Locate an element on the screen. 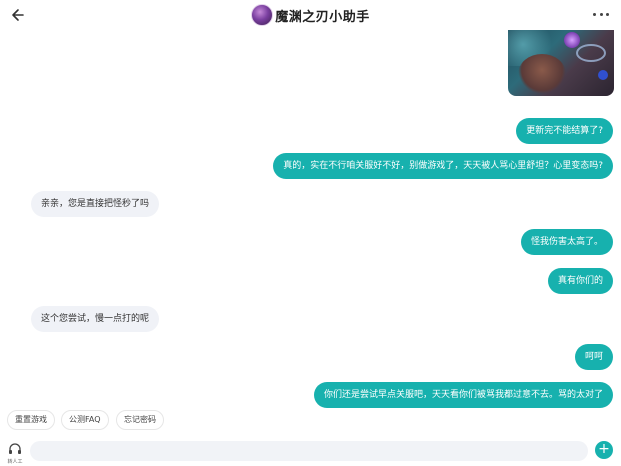 The height and width of the screenshot is (466, 621). header-title-group: 魔渊之刃小助手 is located at coordinates (310, 15).